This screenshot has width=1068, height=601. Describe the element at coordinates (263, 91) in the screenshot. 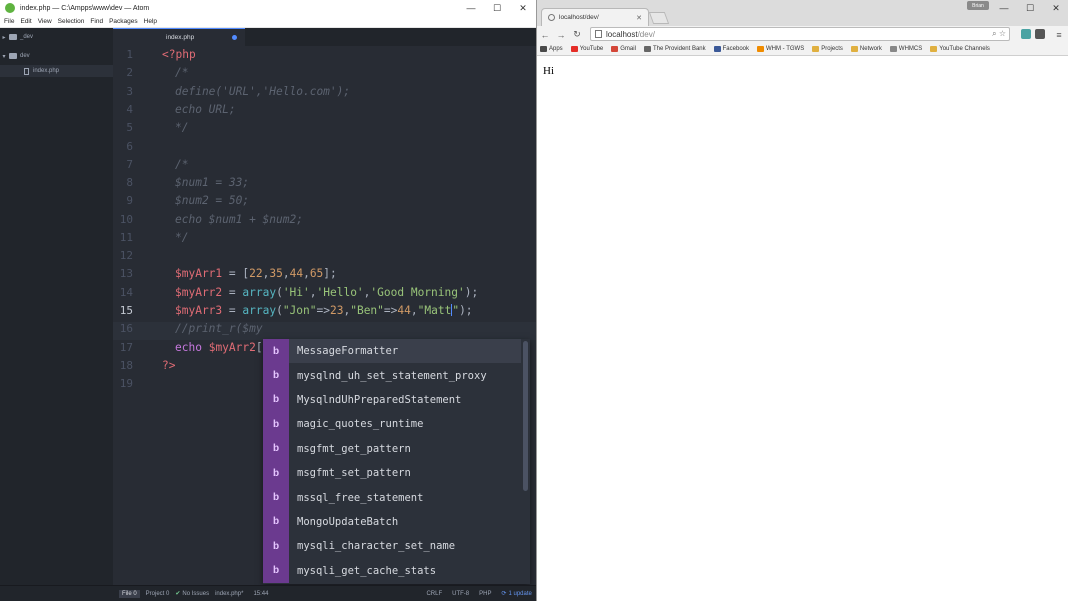

I see `code-line: define('URL','Hello.com');` at that location.